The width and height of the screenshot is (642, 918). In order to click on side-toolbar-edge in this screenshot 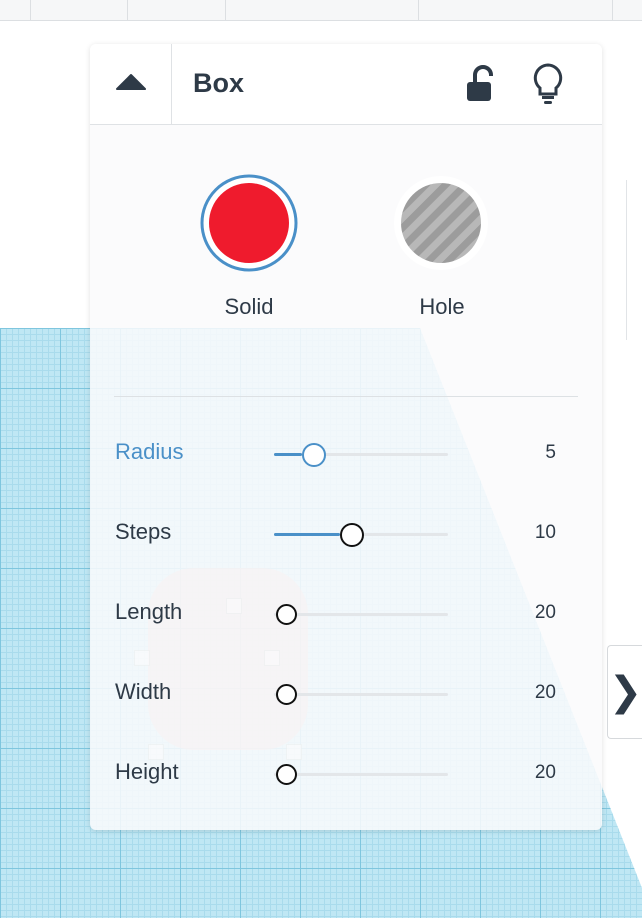, I will do `click(634, 260)`.